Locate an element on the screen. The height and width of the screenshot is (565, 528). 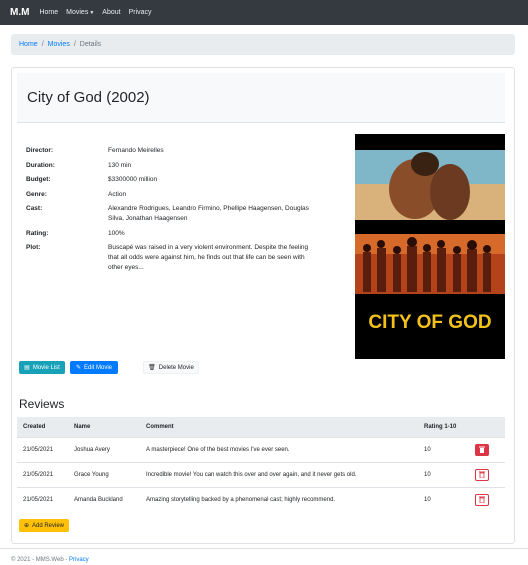
detail-label: Director: is located at coordinates (40, 150).